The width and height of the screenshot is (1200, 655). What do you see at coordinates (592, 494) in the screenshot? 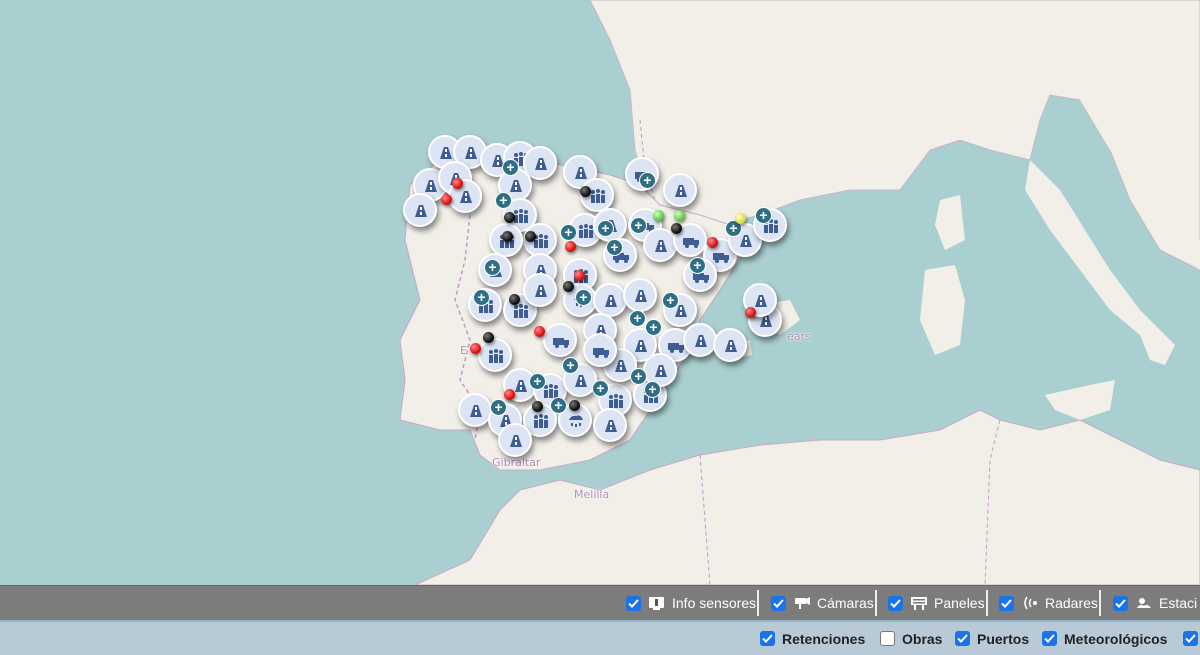
I see `label-melilla: Melilla` at bounding box center [592, 494].